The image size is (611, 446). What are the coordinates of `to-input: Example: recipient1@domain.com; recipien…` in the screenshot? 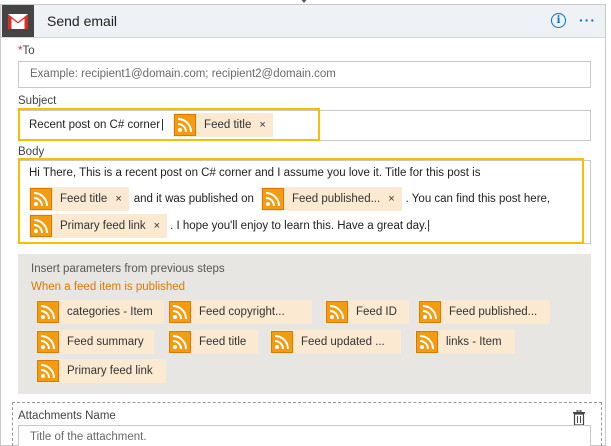 It's located at (304, 74).